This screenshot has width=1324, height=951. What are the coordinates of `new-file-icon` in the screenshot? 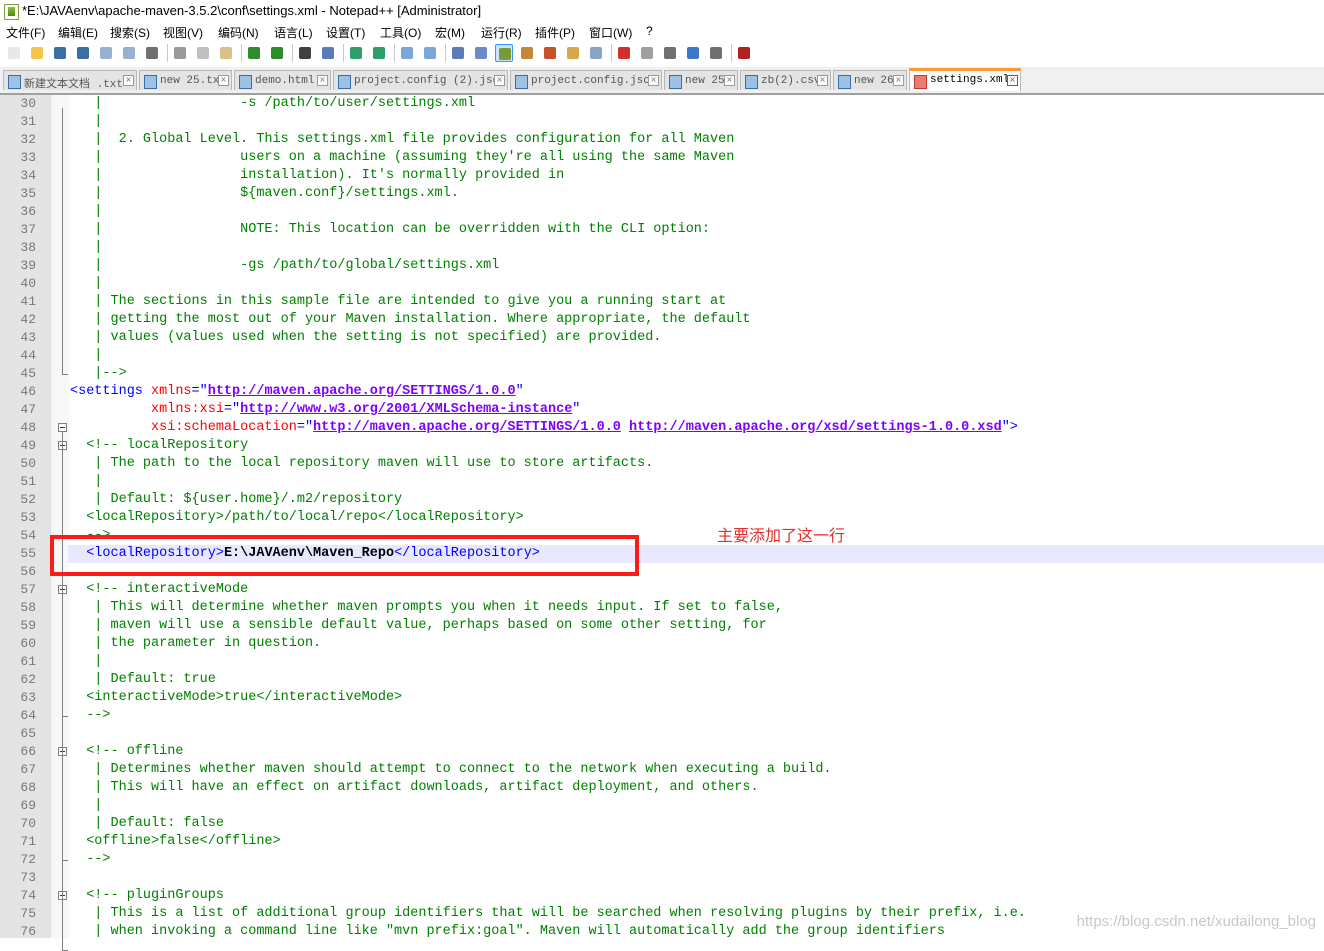 It's located at (14, 53).